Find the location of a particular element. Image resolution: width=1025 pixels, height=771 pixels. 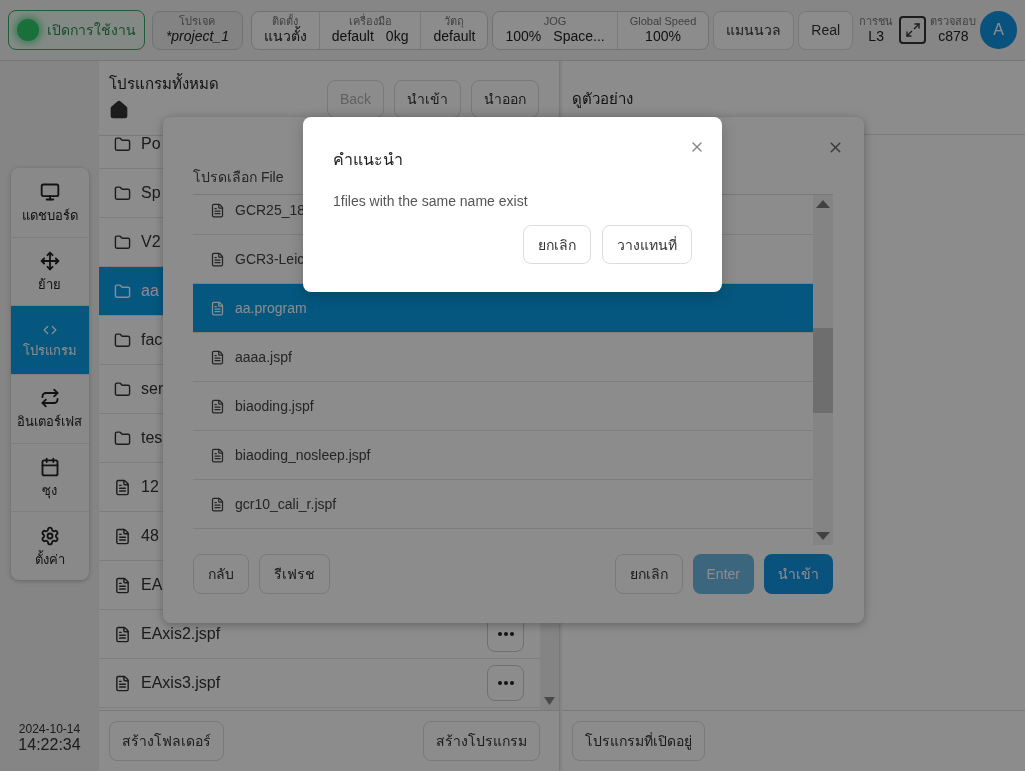

open-programs-button: โปรแกรมที่เปิดอยู่ is located at coordinates (638, 741).